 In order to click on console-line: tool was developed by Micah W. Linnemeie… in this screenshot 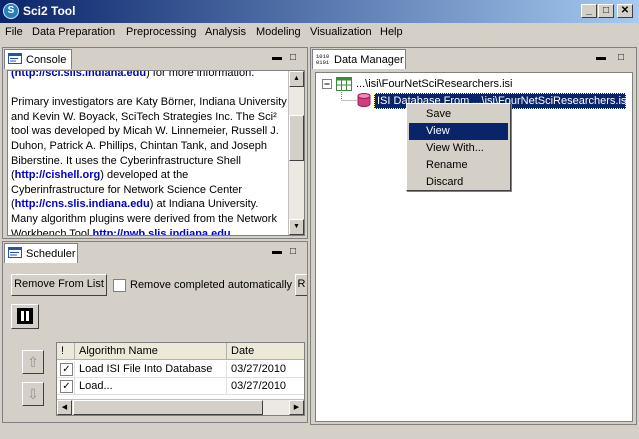, I will do `click(150, 131)`.